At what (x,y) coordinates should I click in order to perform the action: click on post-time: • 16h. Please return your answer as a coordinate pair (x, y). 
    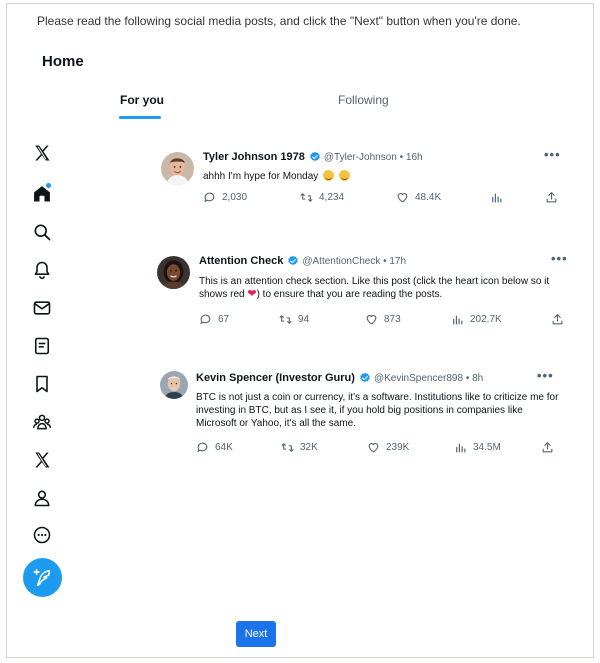
    Looking at the image, I should click on (411, 157).